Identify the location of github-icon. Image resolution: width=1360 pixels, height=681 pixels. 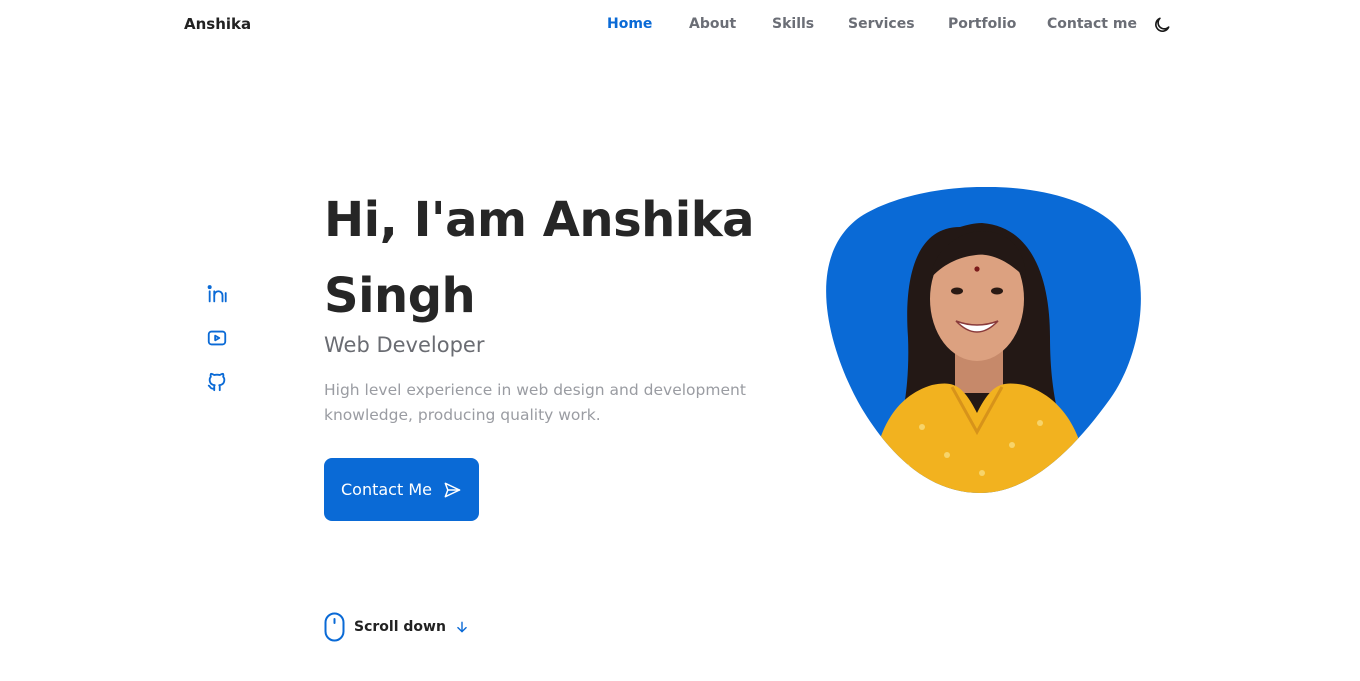
(217, 382).